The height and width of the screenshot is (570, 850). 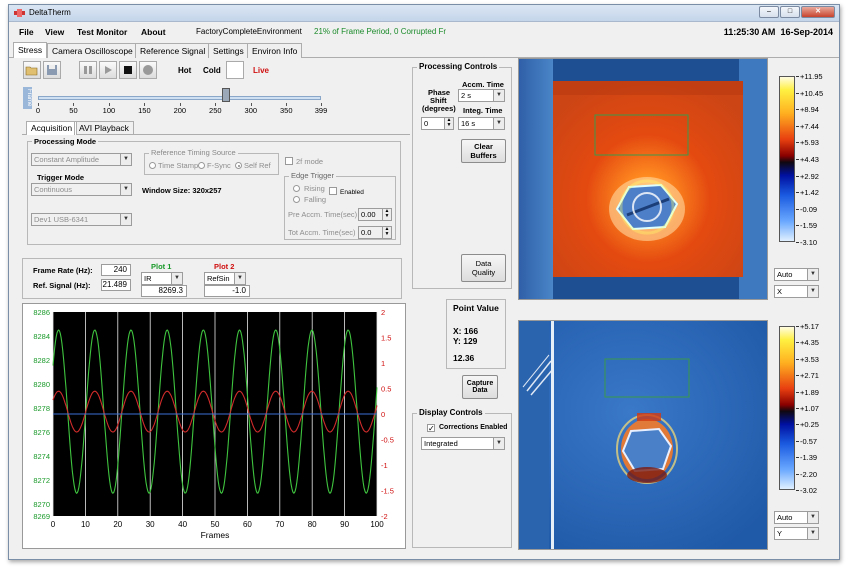 What do you see at coordinates (315, 199) in the screenshot?
I see `falling-label: Falling` at bounding box center [315, 199].